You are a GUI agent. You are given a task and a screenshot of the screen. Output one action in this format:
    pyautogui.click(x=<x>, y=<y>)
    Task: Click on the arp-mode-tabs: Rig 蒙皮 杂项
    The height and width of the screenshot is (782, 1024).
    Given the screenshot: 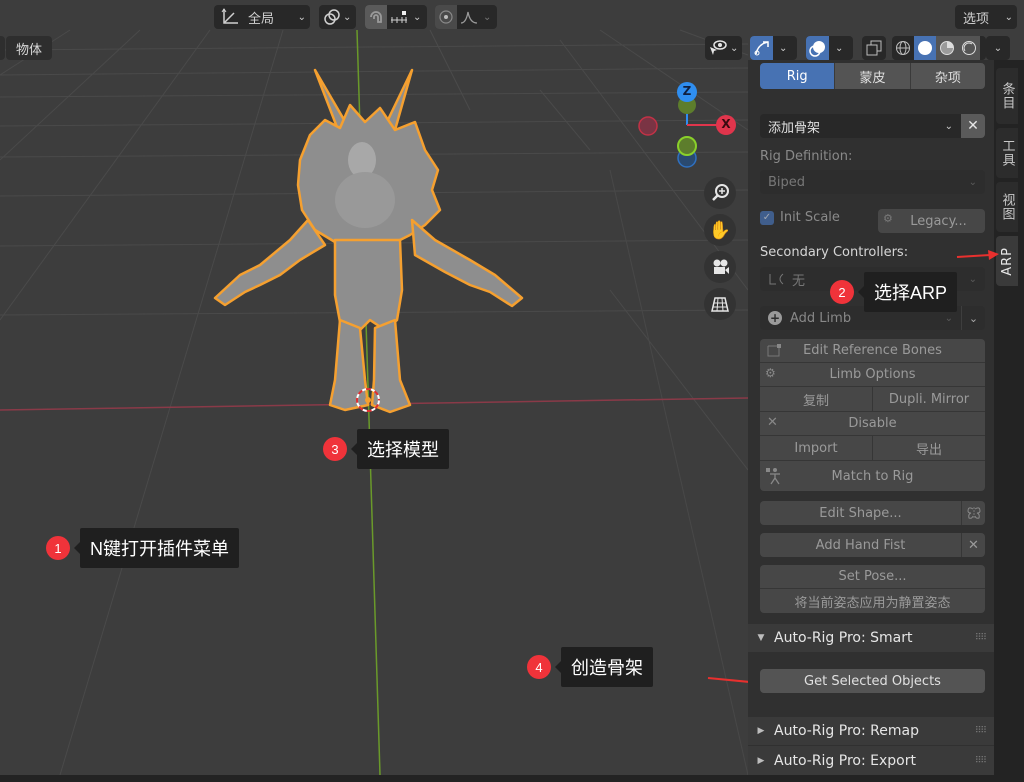 What is the action you would take?
    pyautogui.click(x=872, y=76)
    